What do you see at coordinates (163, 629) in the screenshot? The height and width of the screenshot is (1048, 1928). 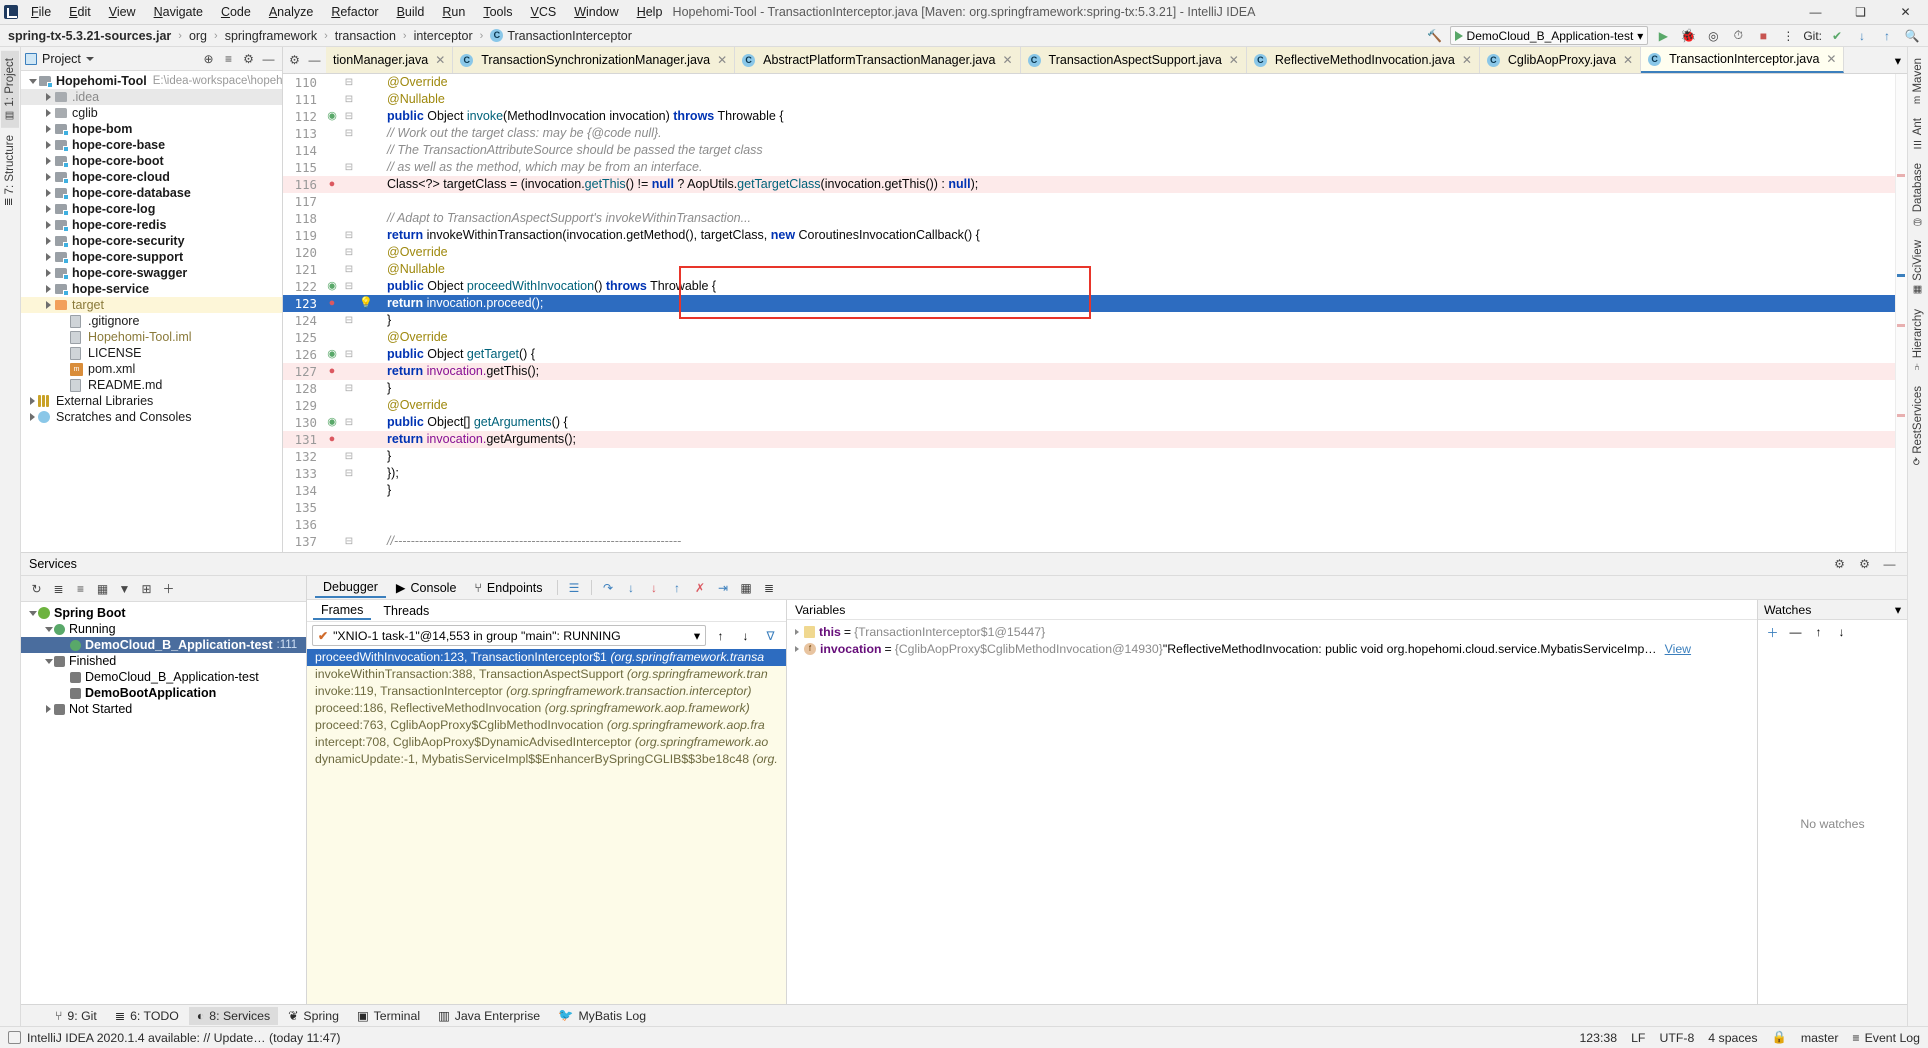 I see `services-tree-row: Running` at bounding box center [163, 629].